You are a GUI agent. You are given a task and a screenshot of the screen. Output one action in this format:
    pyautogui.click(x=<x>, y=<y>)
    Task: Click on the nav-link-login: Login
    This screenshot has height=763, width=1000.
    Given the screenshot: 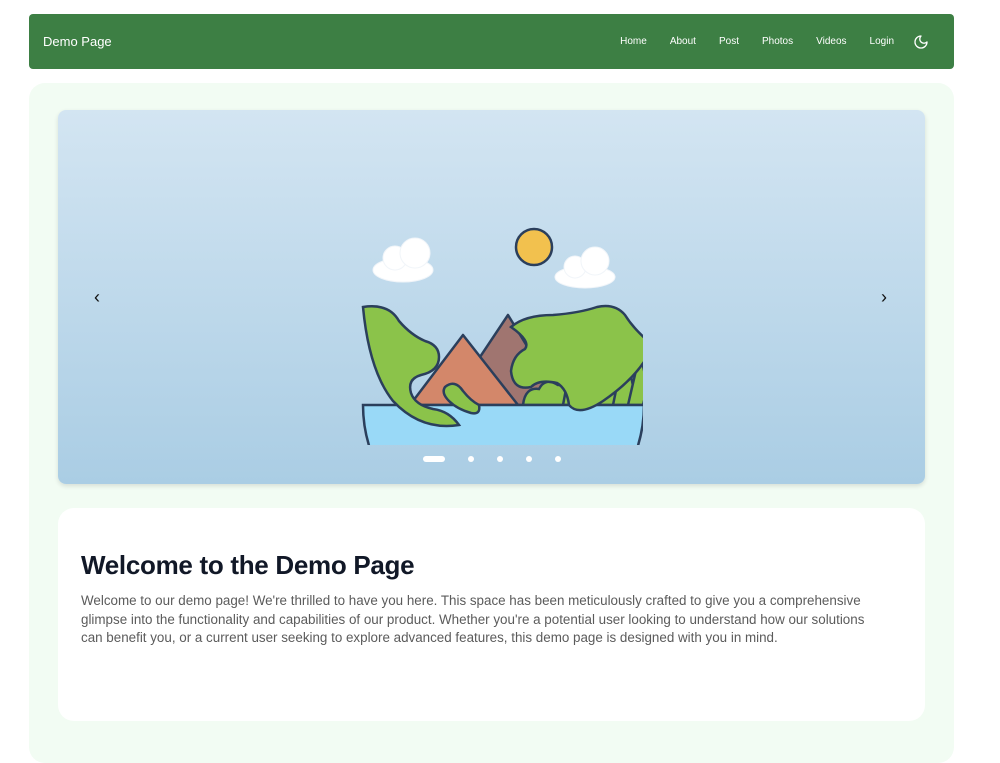 What is the action you would take?
    pyautogui.click(x=882, y=41)
    